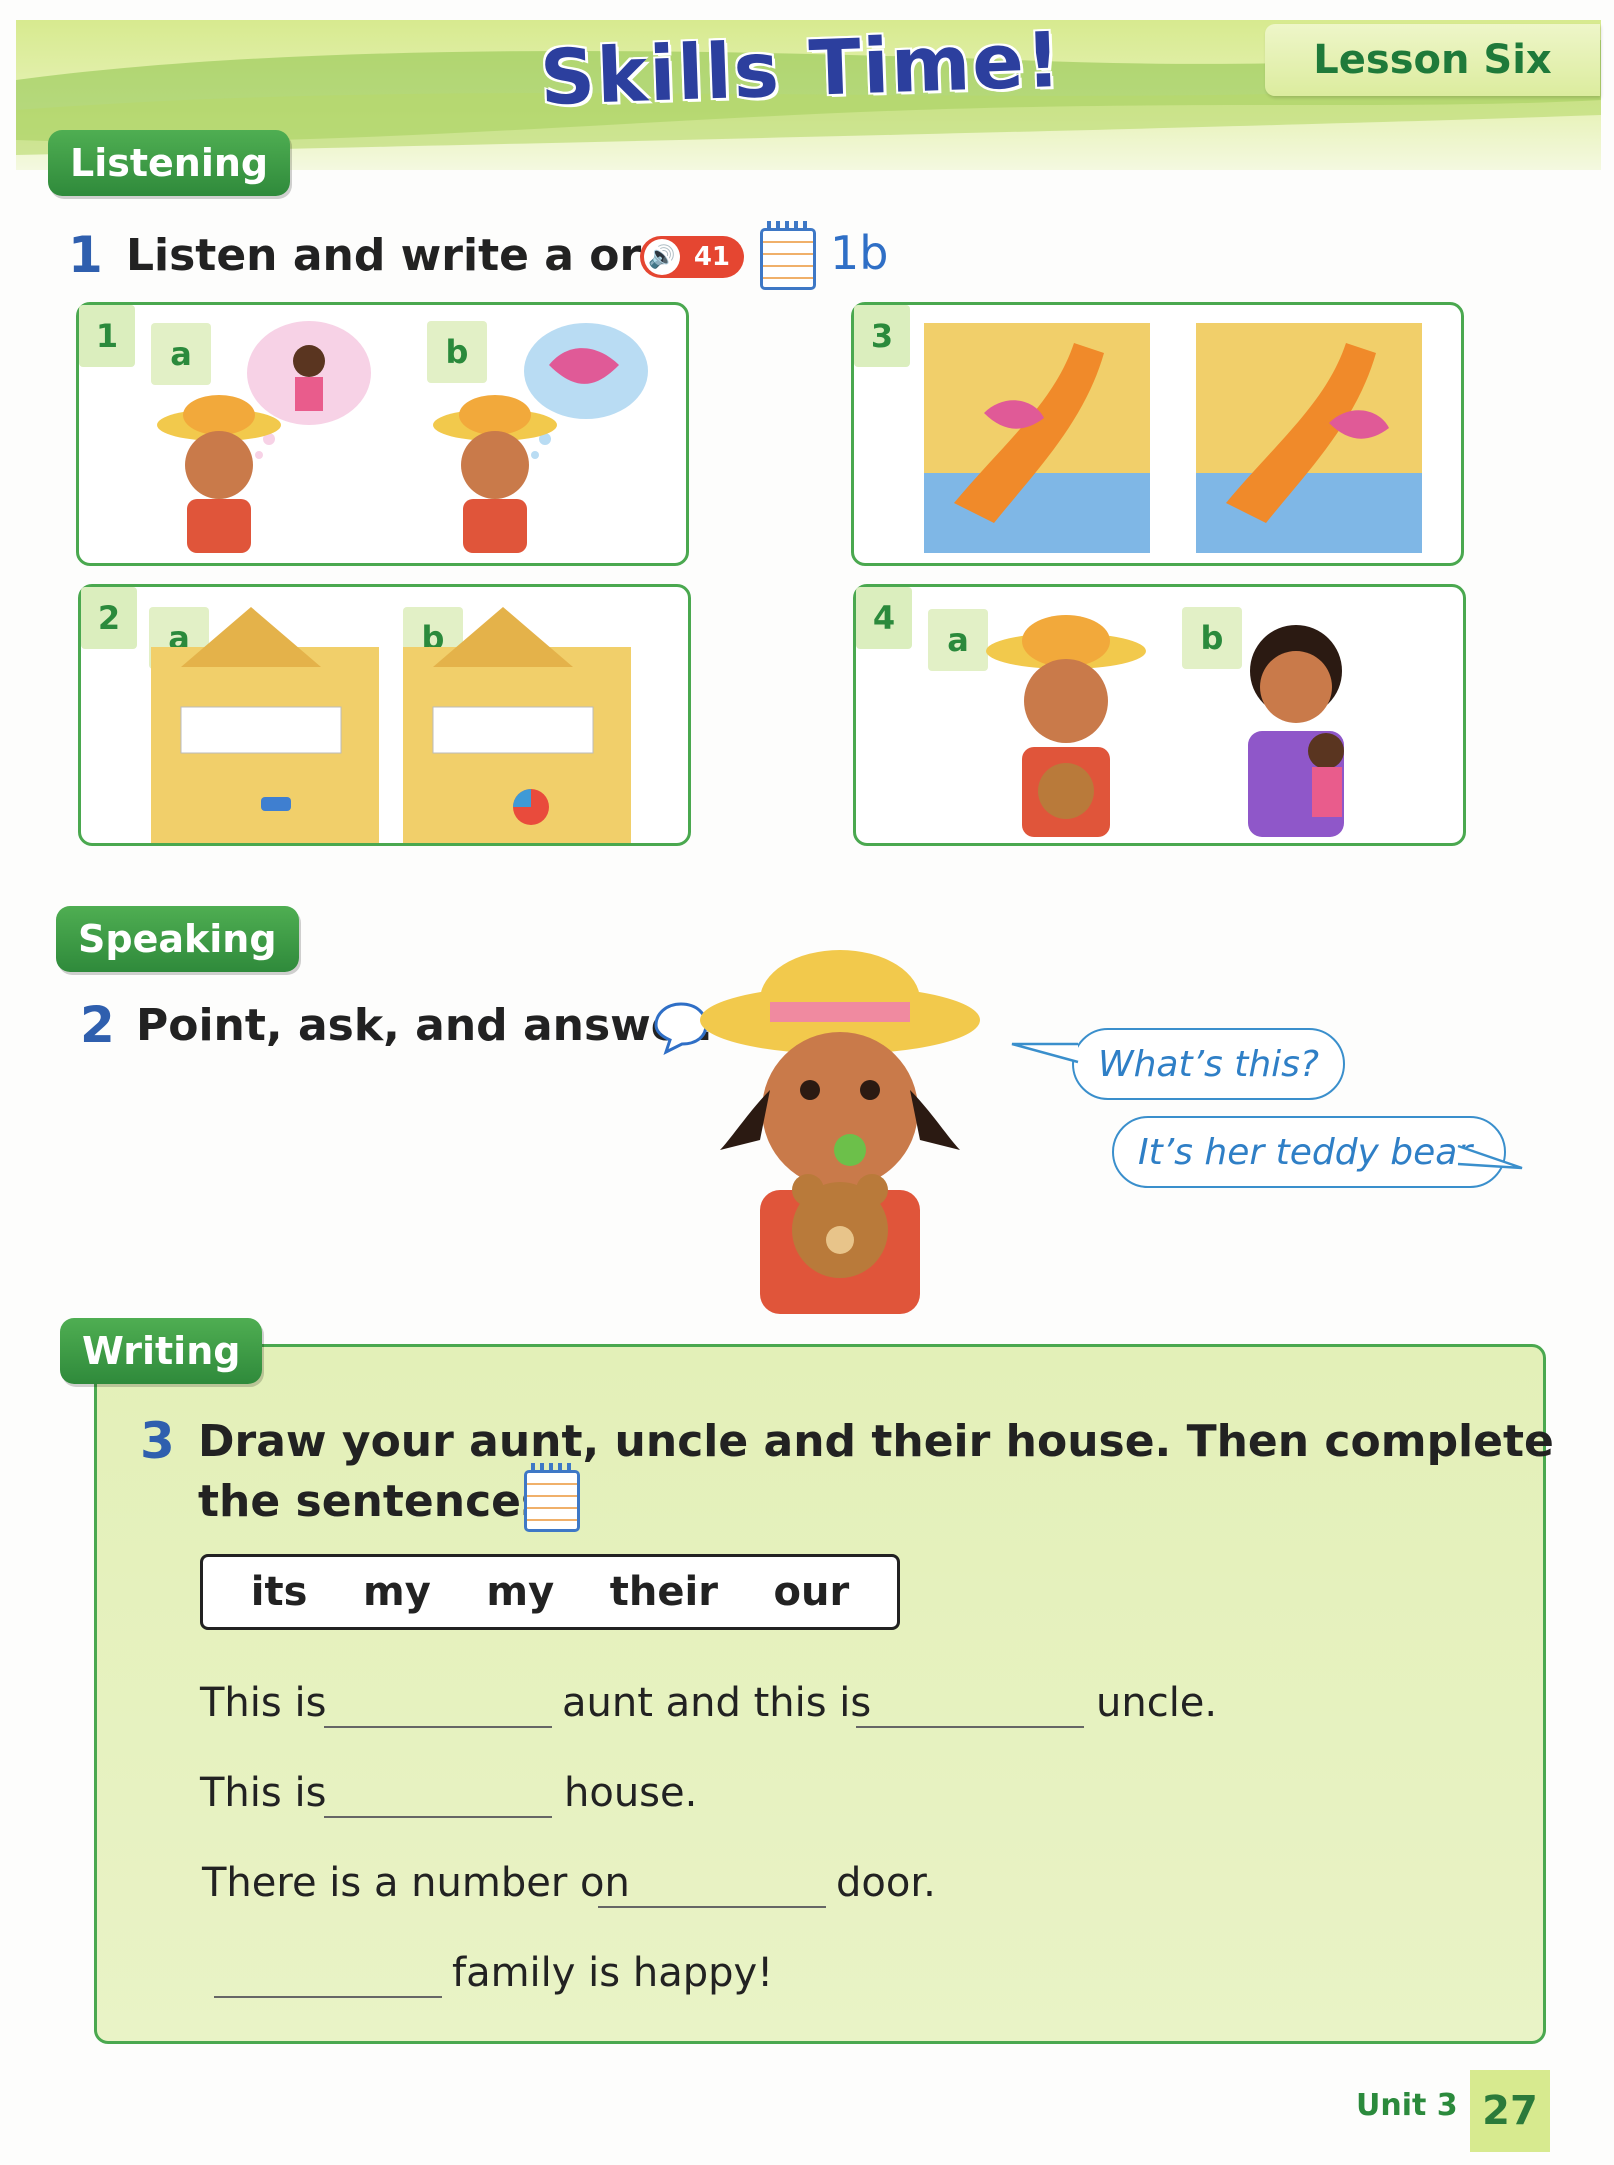  Describe the element at coordinates (263, 1703) in the screenshot. I see `sentence-1-text-a: This is` at that location.